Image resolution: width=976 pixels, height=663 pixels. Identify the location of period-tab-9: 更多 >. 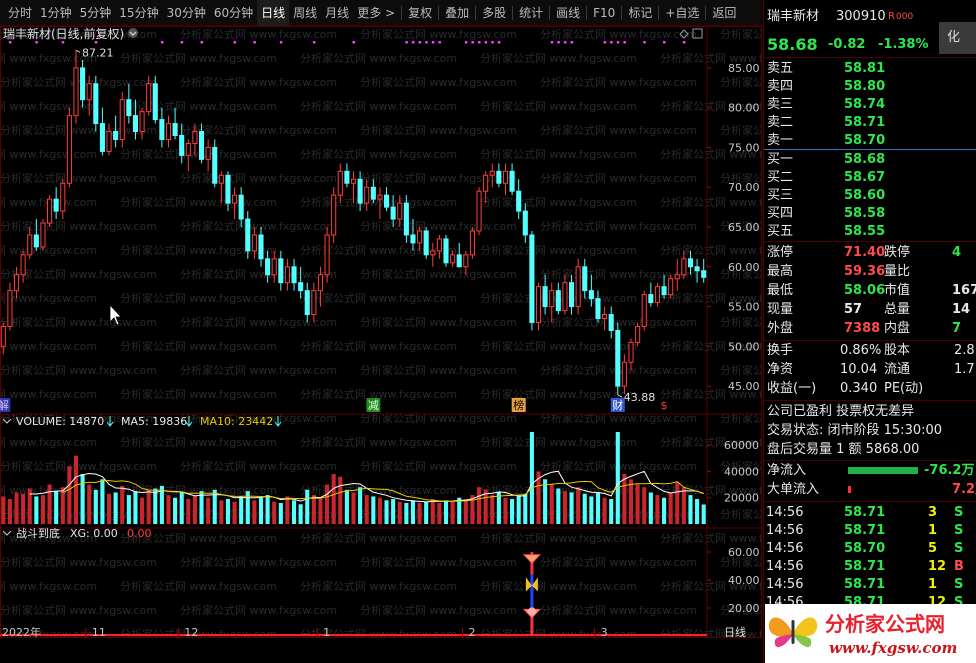
(376, 13).